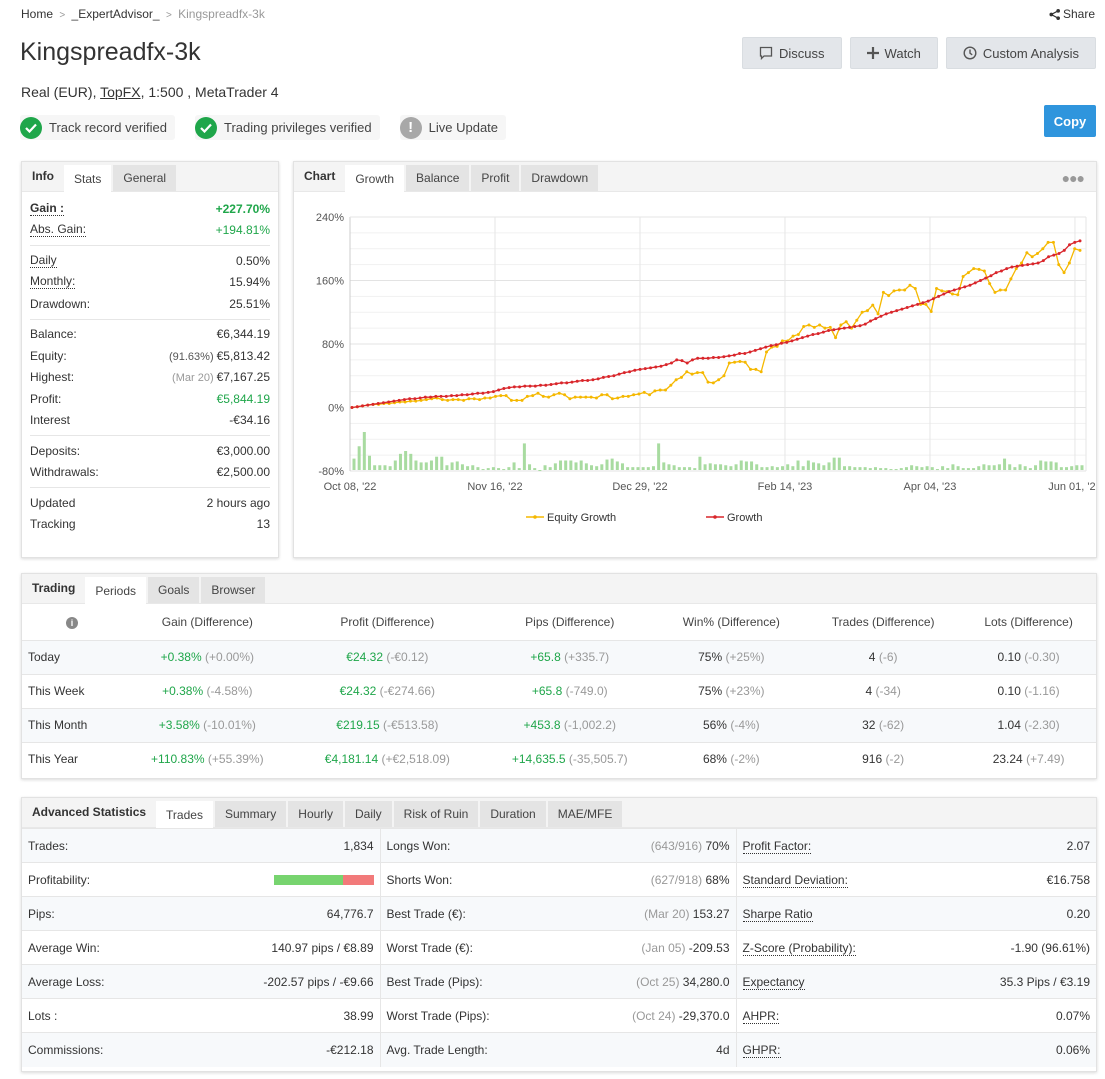  What do you see at coordinates (585, 814) in the screenshot?
I see `tab-mae-mfe: MAE/MFE` at bounding box center [585, 814].